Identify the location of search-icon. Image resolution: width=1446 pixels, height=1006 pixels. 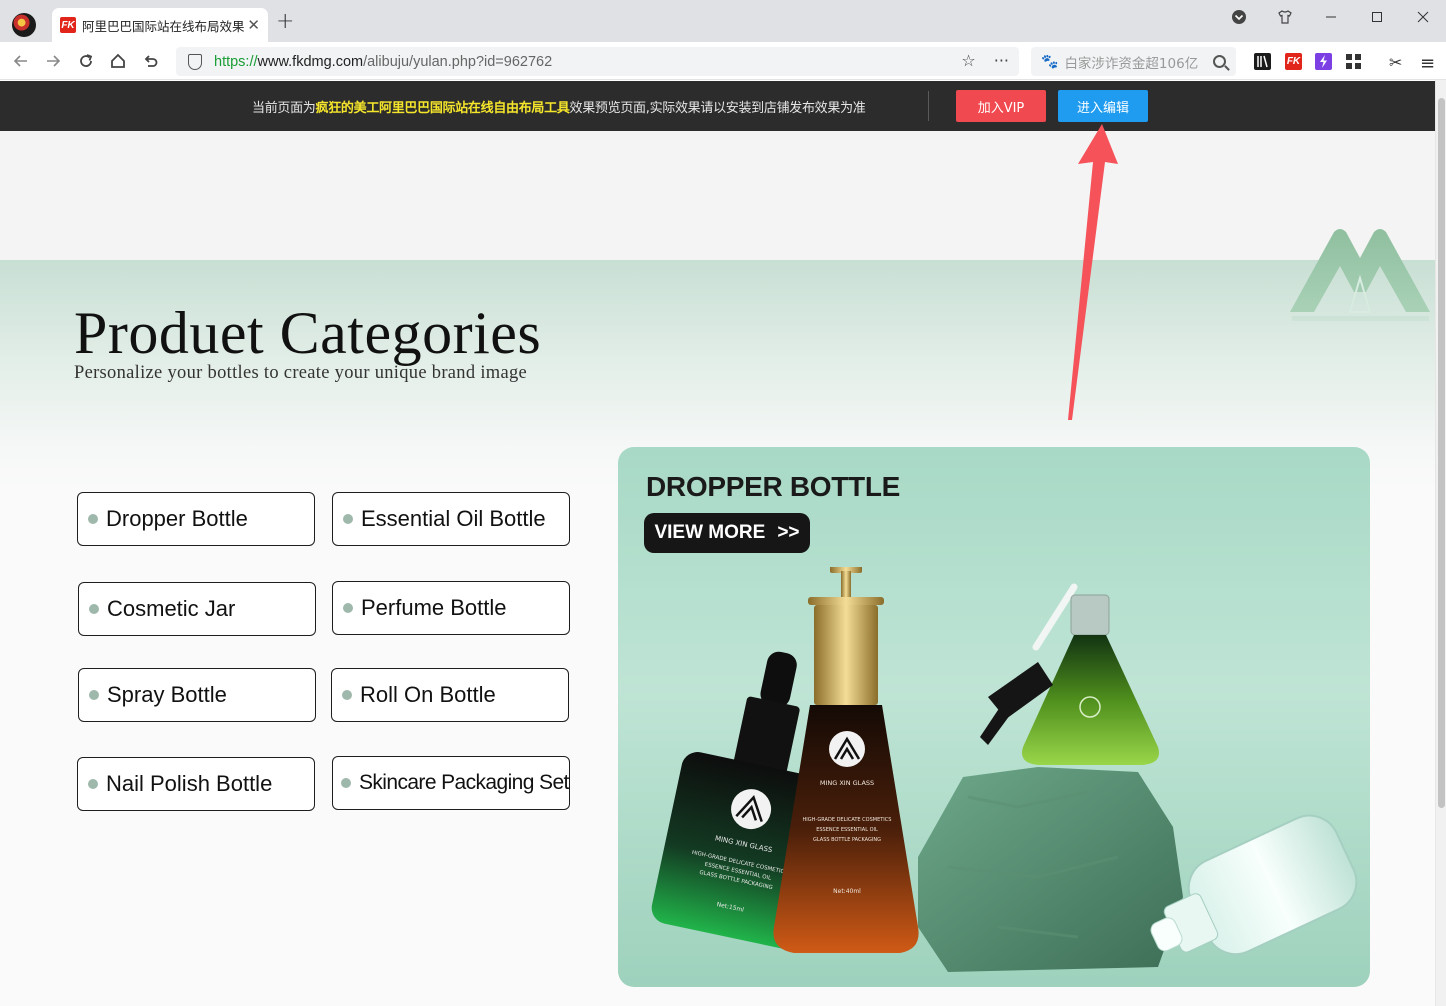
(1219, 61).